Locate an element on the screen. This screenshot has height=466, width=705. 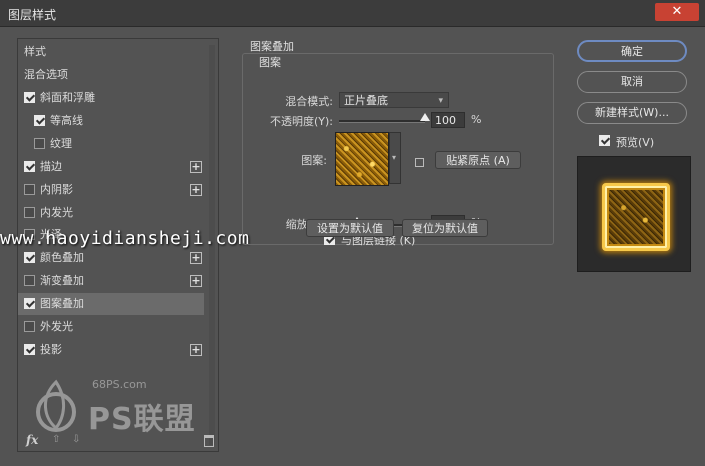
style-item-label: 内阴影 is located at coordinates (56, 189).